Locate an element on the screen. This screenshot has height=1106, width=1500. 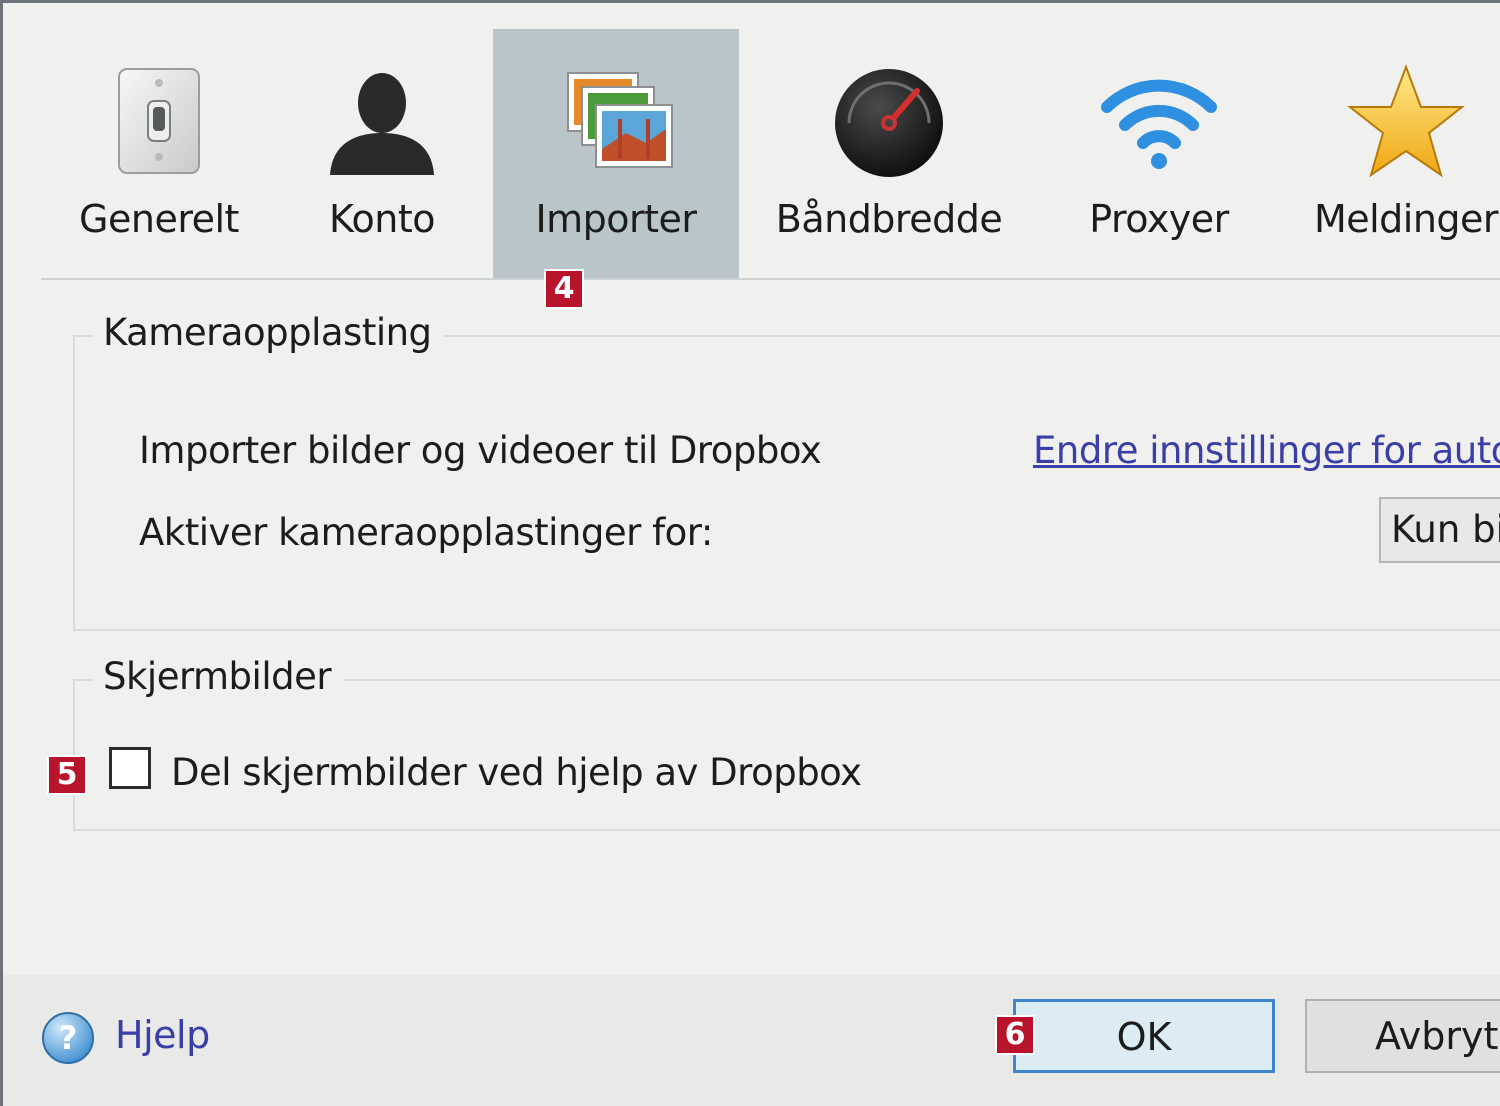
tab-label: Båndbredde is located at coordinates (889, 219).